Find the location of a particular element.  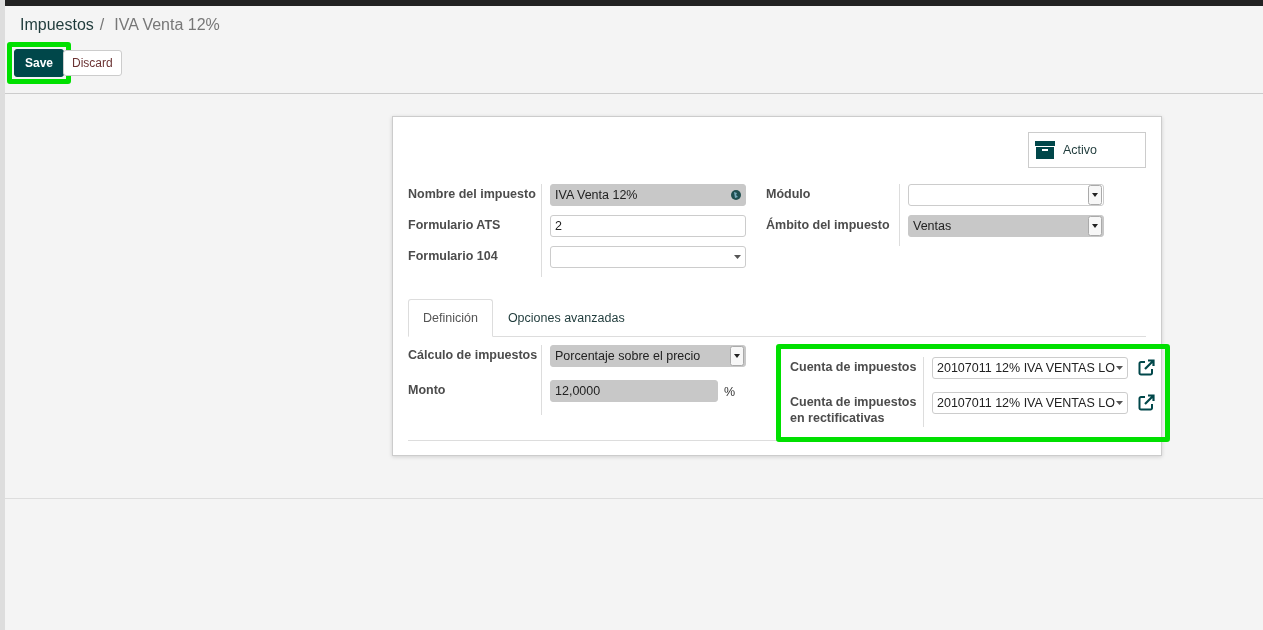

input-field: IVA Venta 12% is located at coordinates (648, 195).